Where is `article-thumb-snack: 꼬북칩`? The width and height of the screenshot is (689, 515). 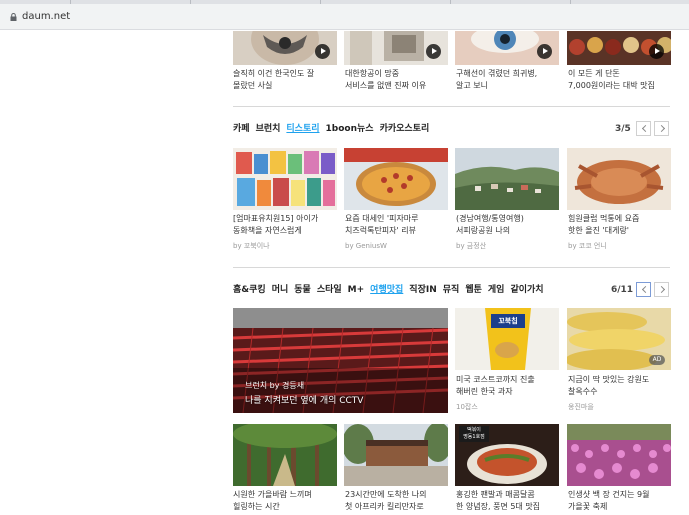 article-thumb-snack: 꼬북칩 is located at coordinates (507, 339).